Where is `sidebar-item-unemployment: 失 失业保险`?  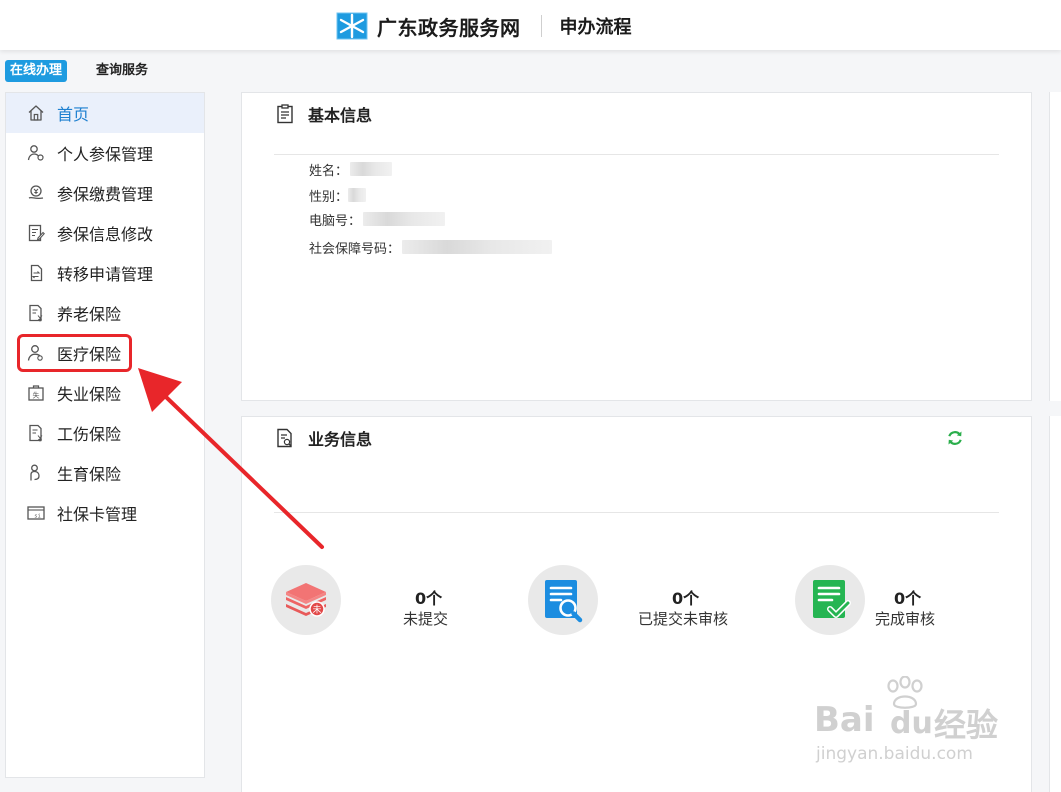 sidebar-item-unemployment: 失 失业保险 is located at coordinates (105, 393).